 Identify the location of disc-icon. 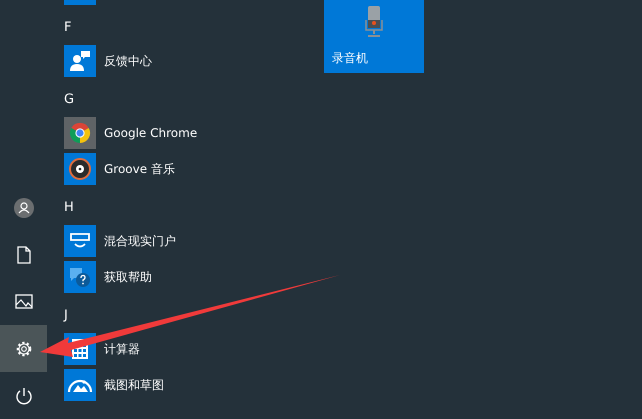
(80, 169).